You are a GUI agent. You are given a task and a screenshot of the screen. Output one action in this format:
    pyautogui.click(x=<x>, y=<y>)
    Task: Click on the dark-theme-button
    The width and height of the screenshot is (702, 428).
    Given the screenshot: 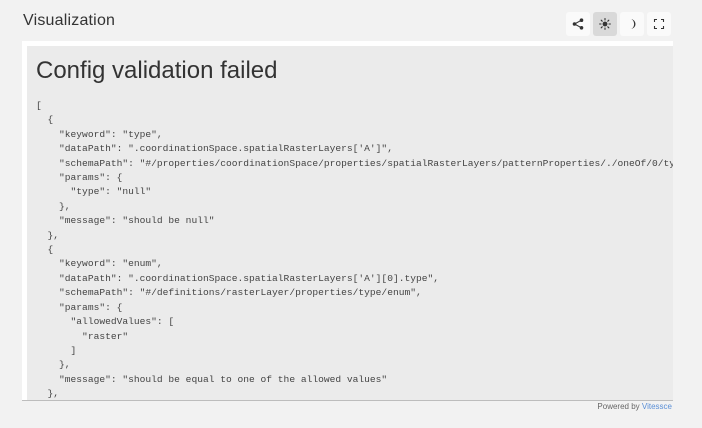 What is the action you would take?
    pyautogui.click(x=632, y=24)
    